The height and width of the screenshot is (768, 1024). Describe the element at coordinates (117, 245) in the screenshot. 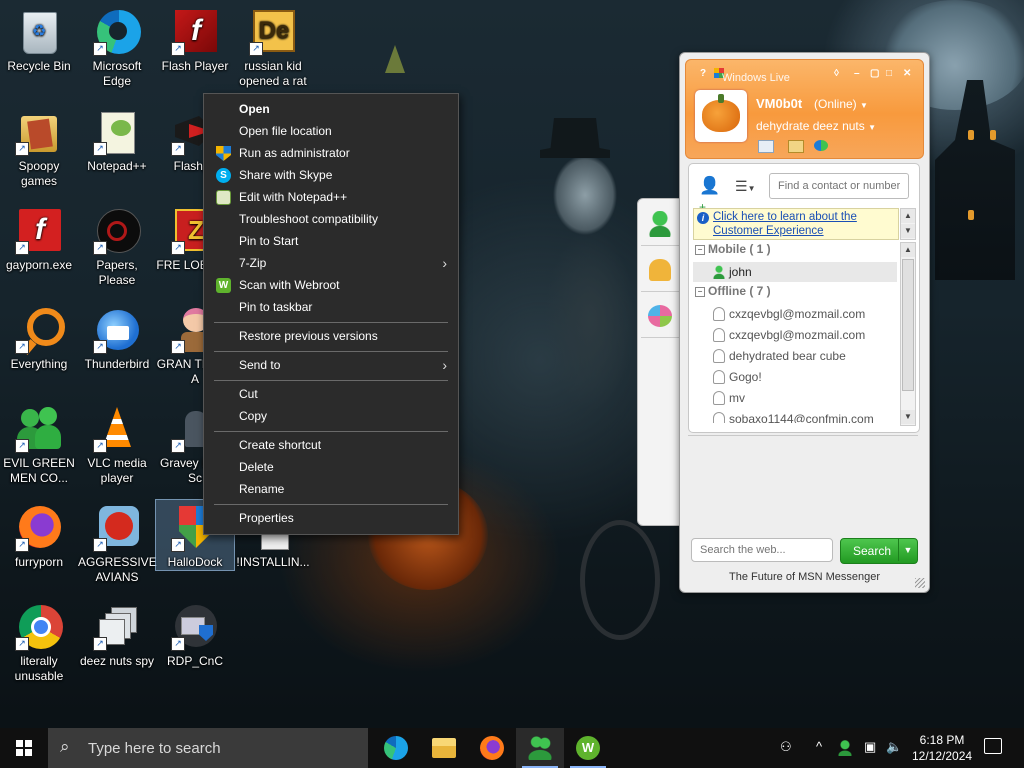

I see `desktop-icon-papers-please: ↗ Papers, Please` at that location.